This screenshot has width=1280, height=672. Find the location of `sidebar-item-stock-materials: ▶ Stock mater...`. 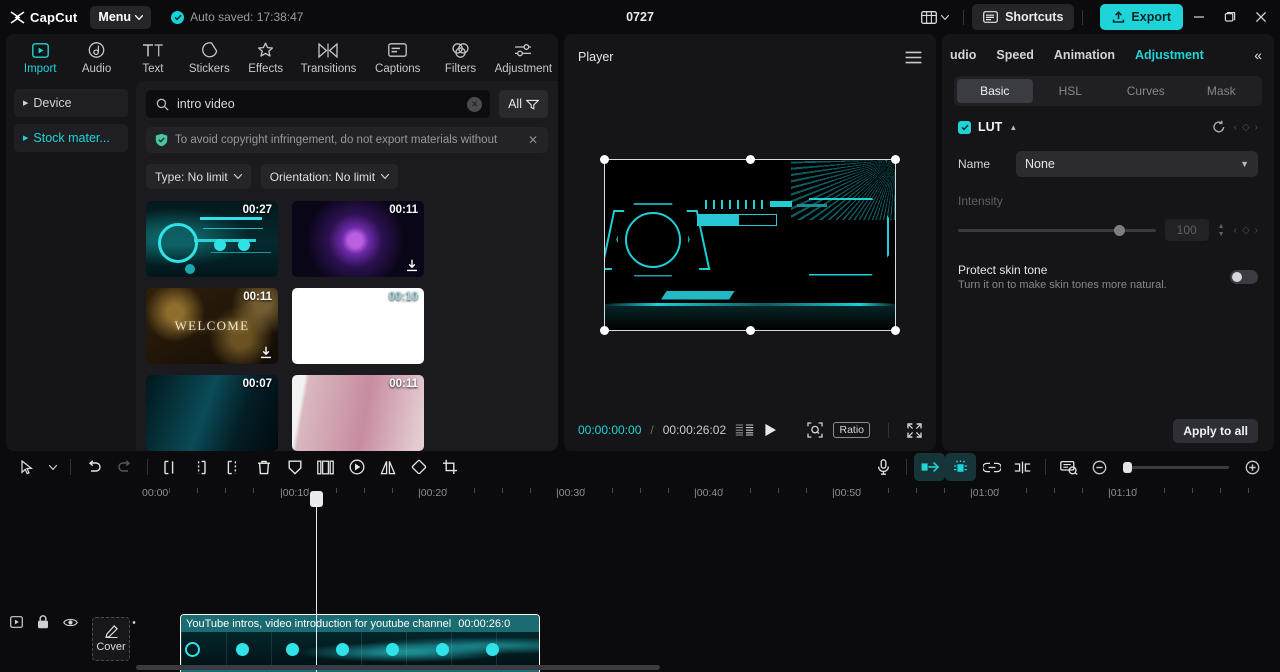

sidebar-item-stock-materials: ▶ Stock mater... is located at coordinates (71, 138).